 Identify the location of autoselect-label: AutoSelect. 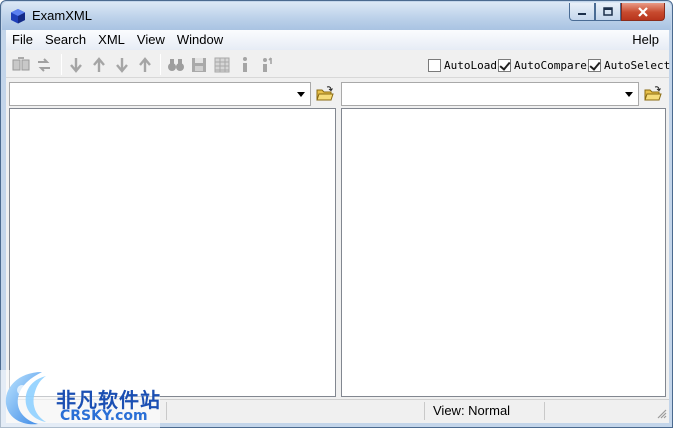
(637, 65).